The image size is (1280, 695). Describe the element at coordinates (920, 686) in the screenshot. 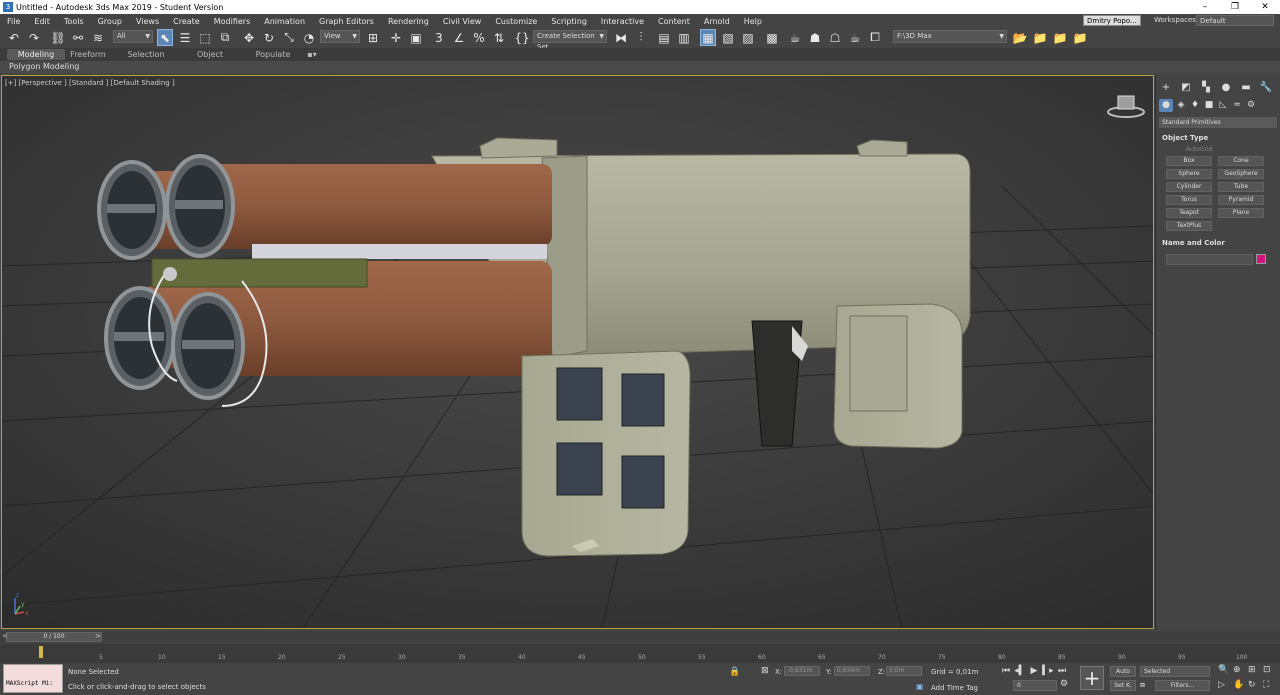

I see `time-tag-icon: ▣` at that location.